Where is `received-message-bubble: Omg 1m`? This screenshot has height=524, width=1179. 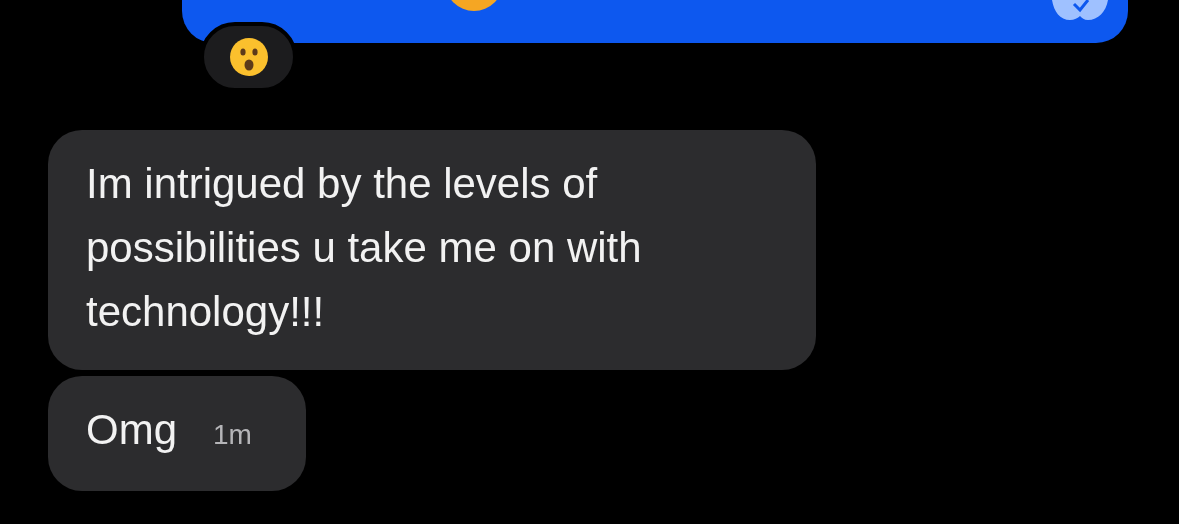
received-message-bubble: Omg 1m is located at coordinates (177, 433).